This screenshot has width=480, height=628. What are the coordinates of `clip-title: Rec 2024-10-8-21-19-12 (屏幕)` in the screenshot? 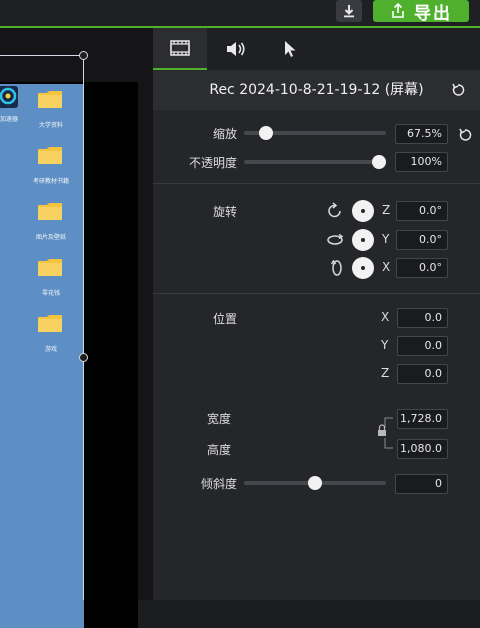 It's located at (316, 90).